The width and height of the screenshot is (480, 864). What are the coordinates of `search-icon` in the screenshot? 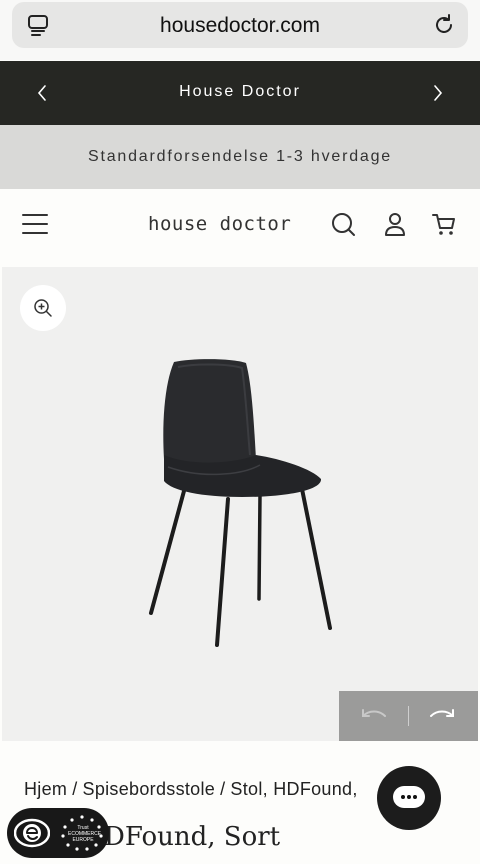 It's located at (343, 224).